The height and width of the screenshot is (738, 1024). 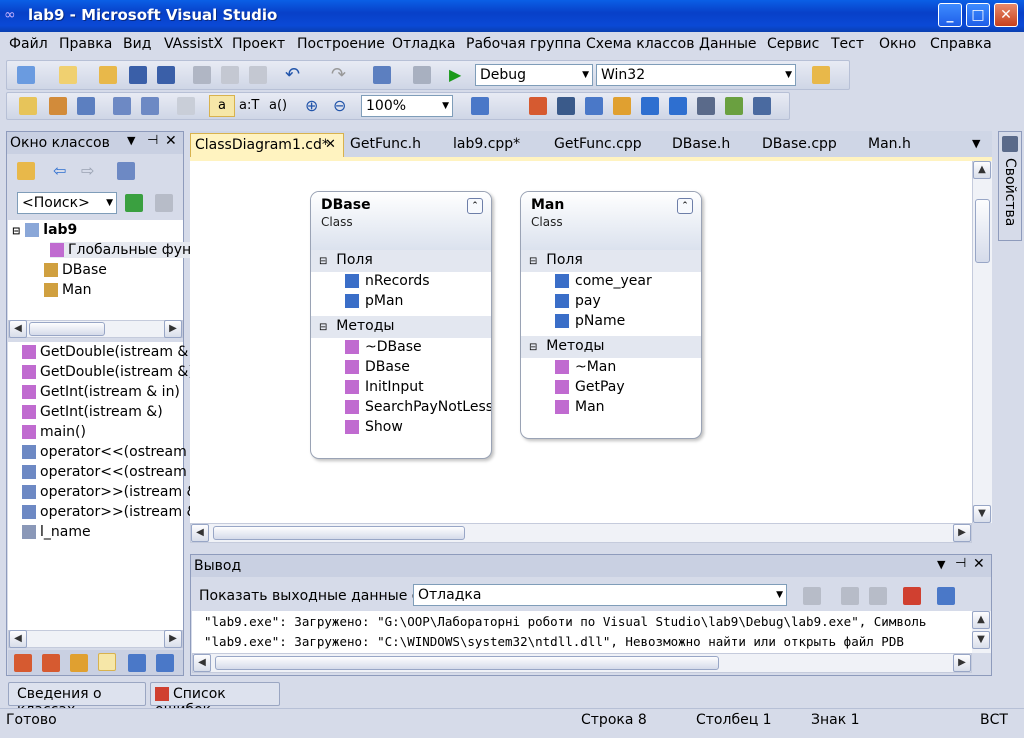 I want to click on arrow-right-icon, so click(x=678, y=106).